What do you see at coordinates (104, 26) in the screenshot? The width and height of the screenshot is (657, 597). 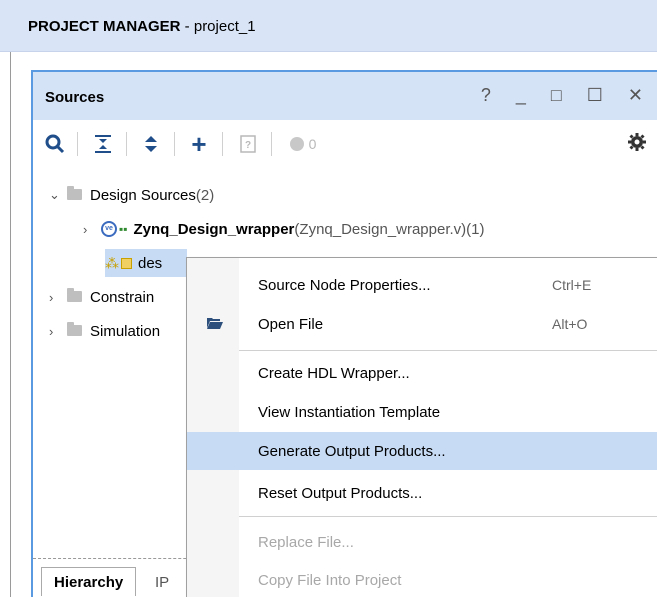 I see `title-bold: PROJECT MANAGER` at bounding box center [104, 26].